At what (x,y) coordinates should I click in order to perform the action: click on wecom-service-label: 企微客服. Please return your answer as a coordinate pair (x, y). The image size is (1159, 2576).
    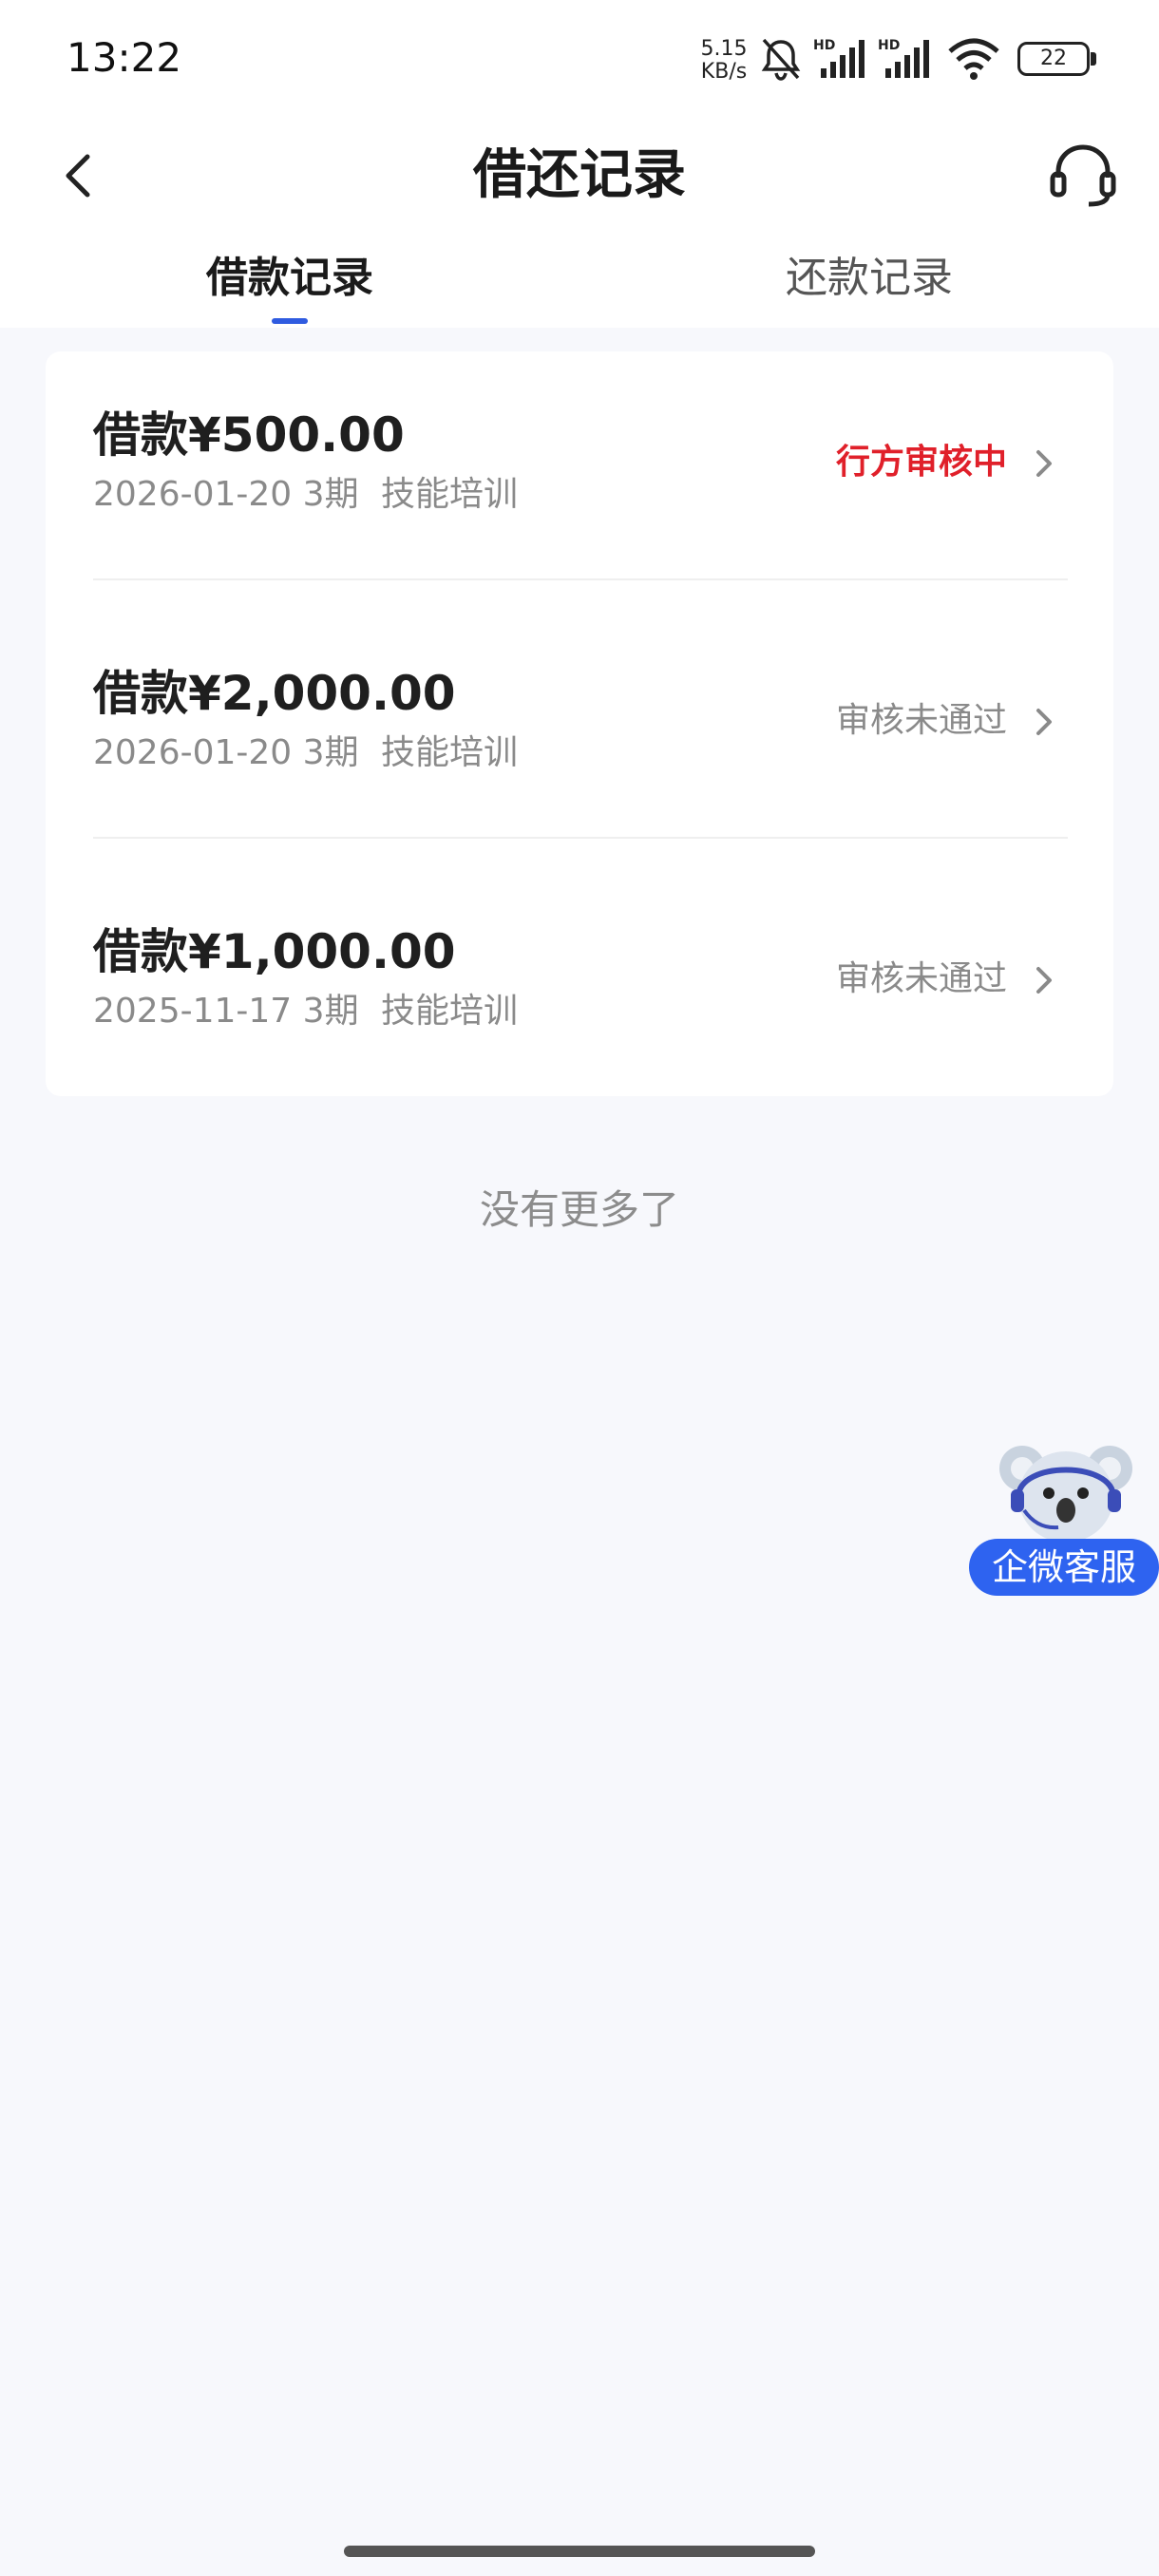
    Looking at the image, I should click on (1064, 1567).